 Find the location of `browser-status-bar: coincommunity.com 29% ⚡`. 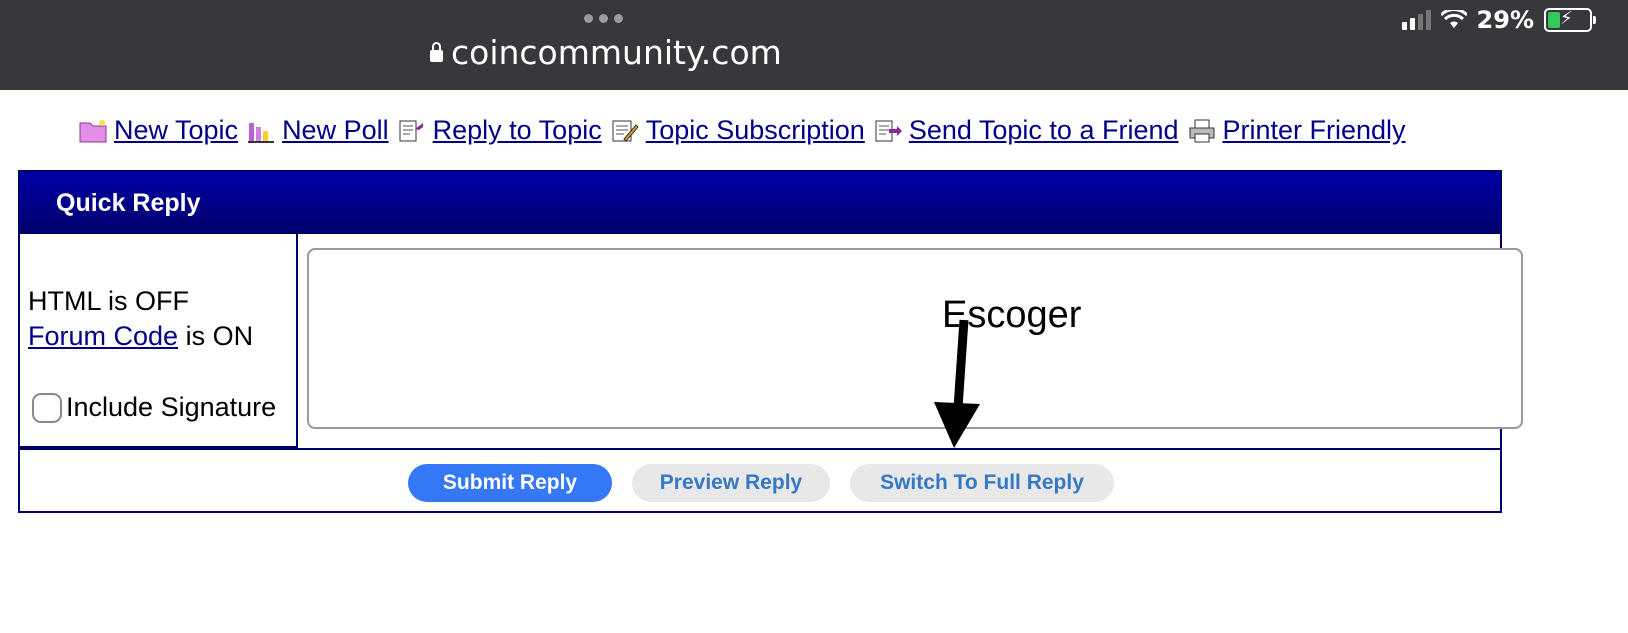

browser-status-bar: coincommunity.com 29% ⚡ is located at coordinates (814, 45).